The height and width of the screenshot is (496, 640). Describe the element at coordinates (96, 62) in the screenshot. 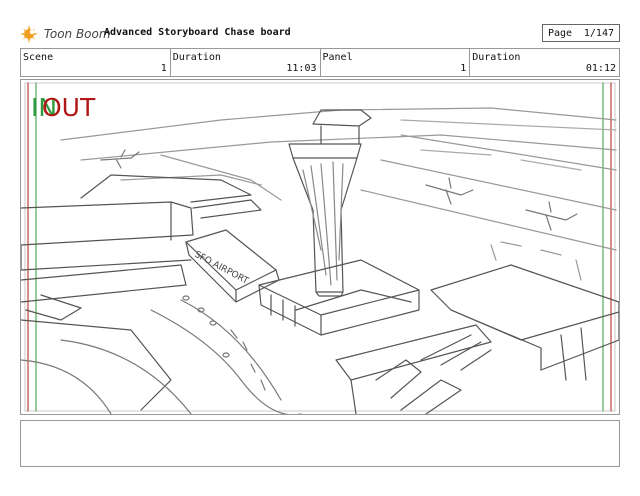

I see `scene-cell: Scene 1` at that location.